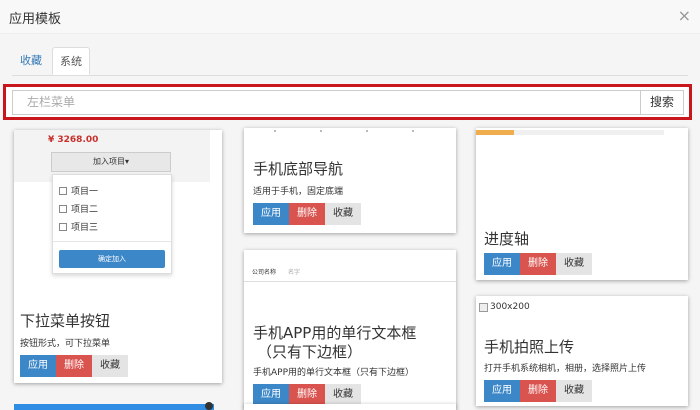 This screenshot has width=700, height=410. What do you see at coordinates (298, 192) in the screenshot?
I see `card-description: 适用于手机，固定底端` at bounding box center [298, 192].